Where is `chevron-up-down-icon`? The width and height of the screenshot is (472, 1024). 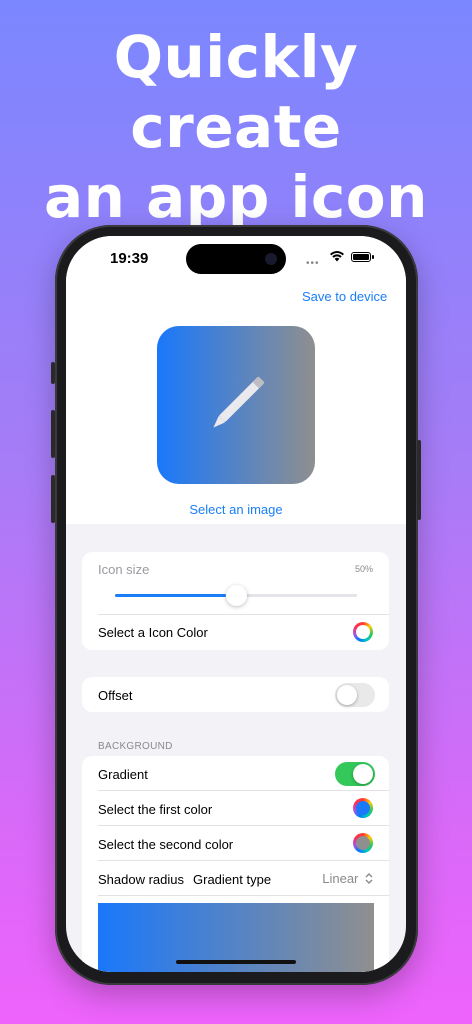
chevron-up-down-icon is located at coordinates (369, 878).